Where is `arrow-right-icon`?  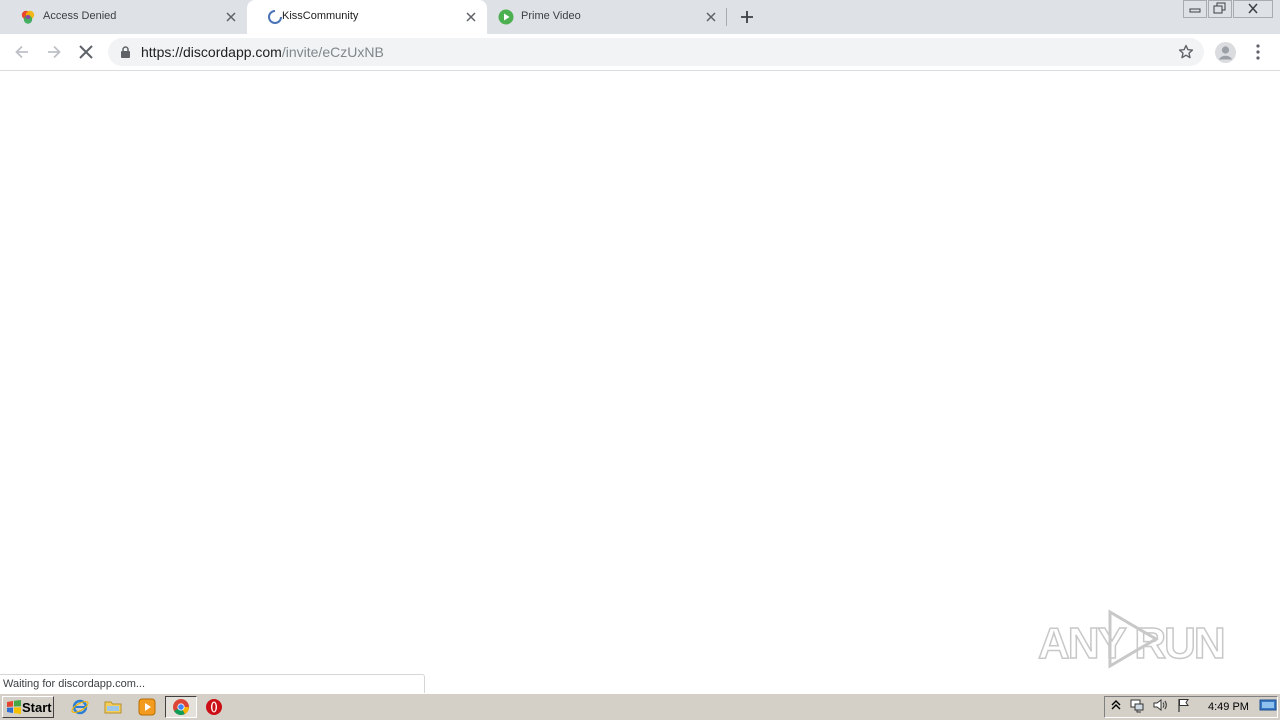
arrow-right-icon is located at coordinates (54, 52).